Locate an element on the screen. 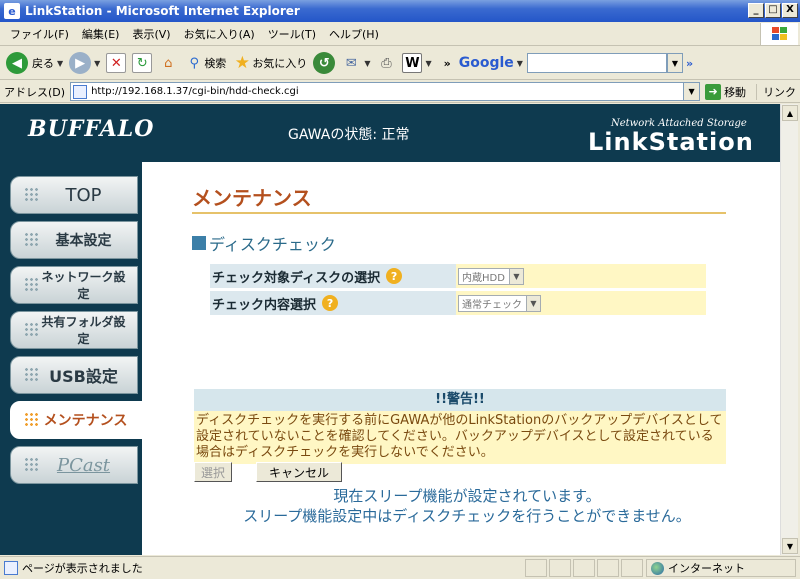 This screenshot has height=579, width=800. select-button: 選択 is located at coordinates (213, 472).